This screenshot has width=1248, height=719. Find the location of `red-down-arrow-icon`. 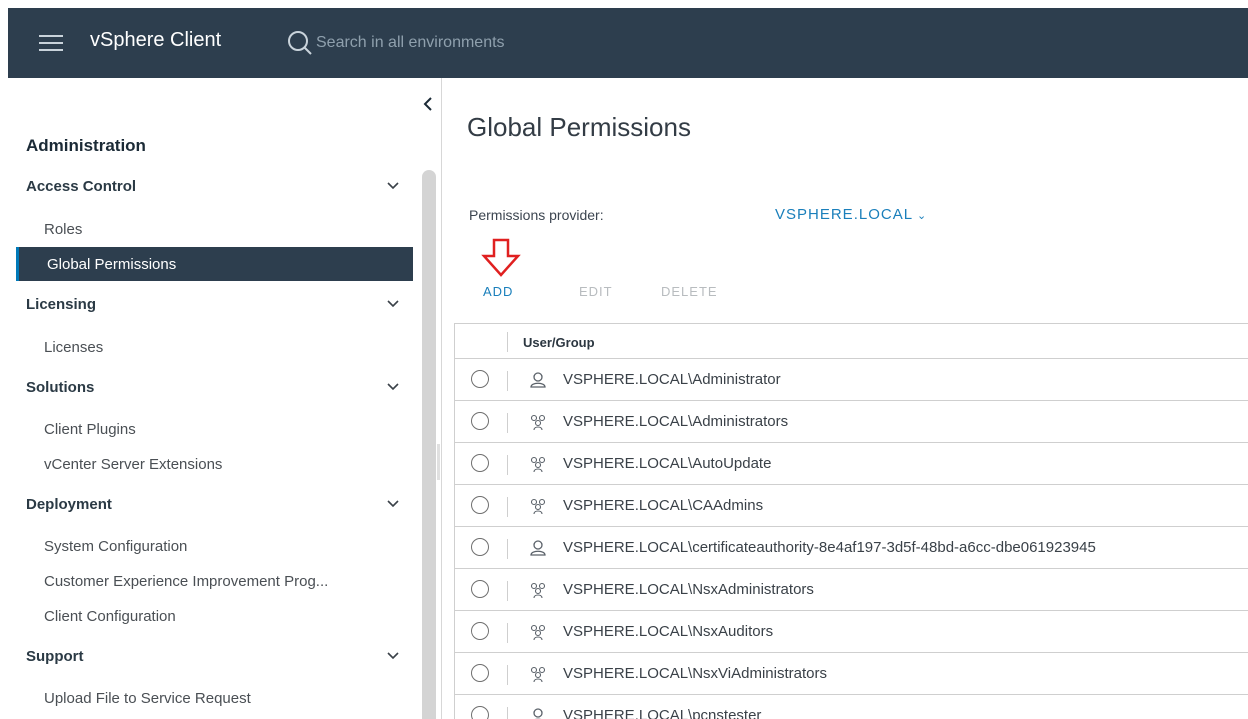

red-down-arrow-icon is located at coordinates (501, 257).